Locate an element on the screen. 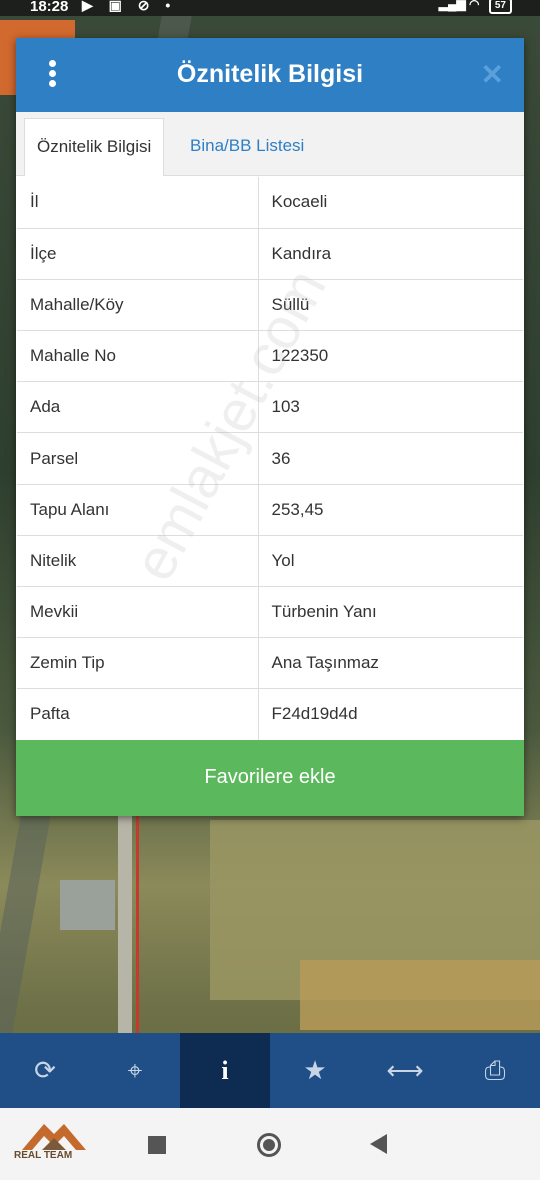 Image resolution: width=540 pixels, height=1180 pixels. measure-icon: ⟷ is located at coordinates (405, 1070).